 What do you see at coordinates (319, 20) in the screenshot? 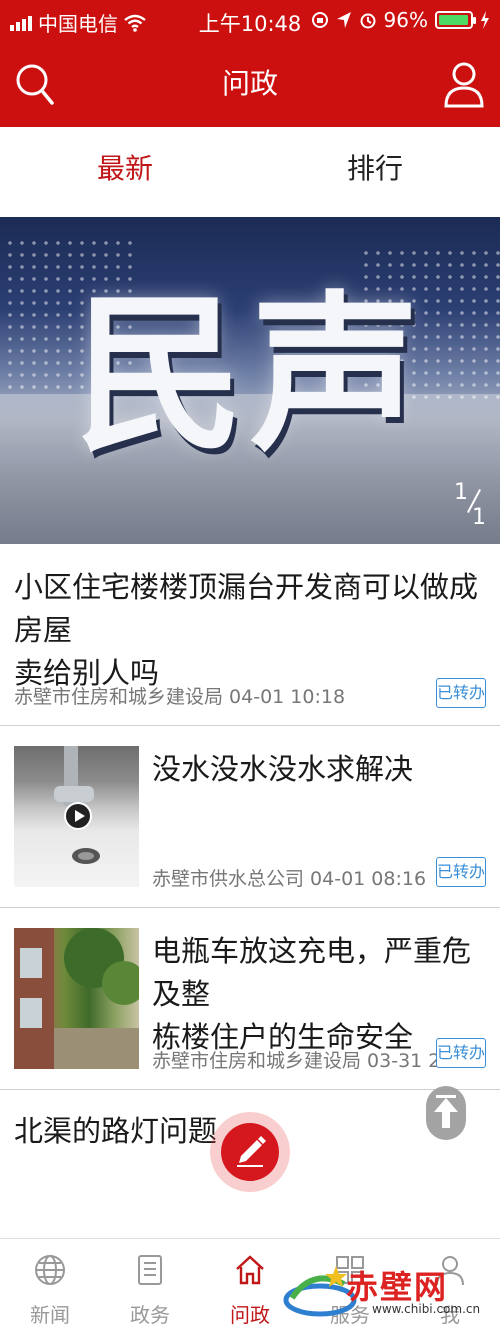
I see `rotation-lock-icon` at bounding box center [319, 20].